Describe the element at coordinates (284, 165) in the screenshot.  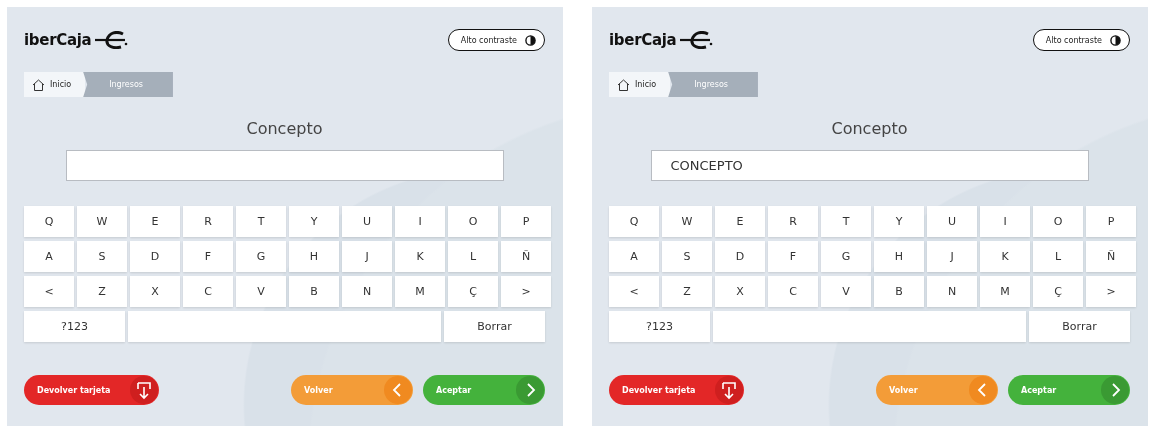
I see `input-field` at that location.